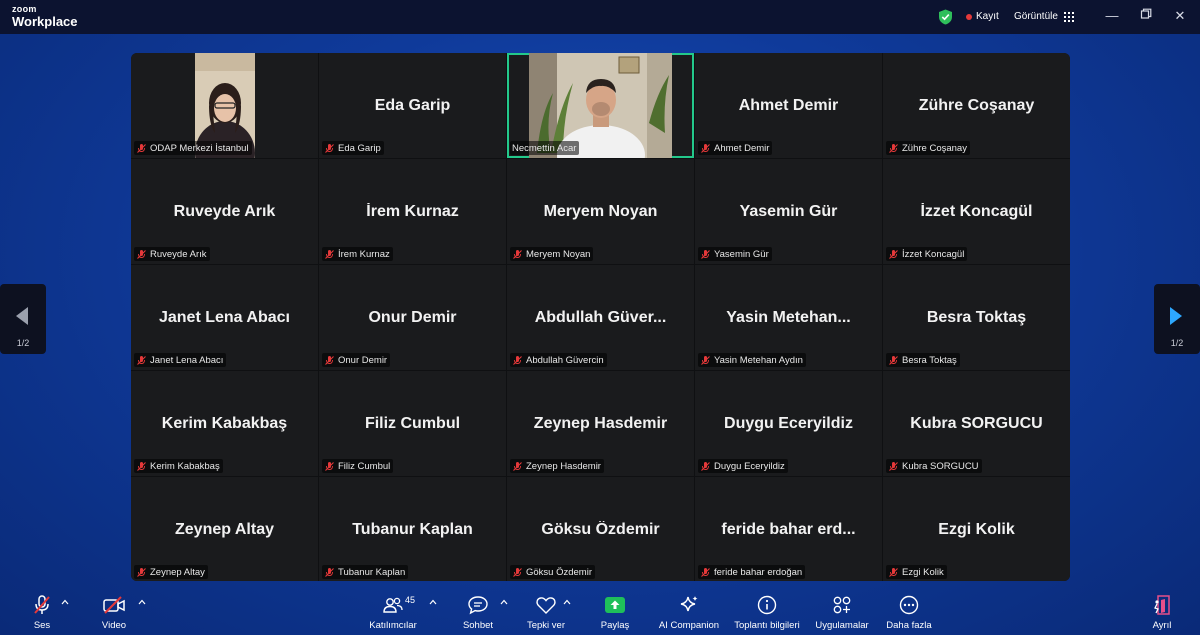 The width and height of the screenshot is (1200, 635). I want to click on participant-tile: Zeynep Hasdemir Zeynep Hasdemir, so click(600, 423).